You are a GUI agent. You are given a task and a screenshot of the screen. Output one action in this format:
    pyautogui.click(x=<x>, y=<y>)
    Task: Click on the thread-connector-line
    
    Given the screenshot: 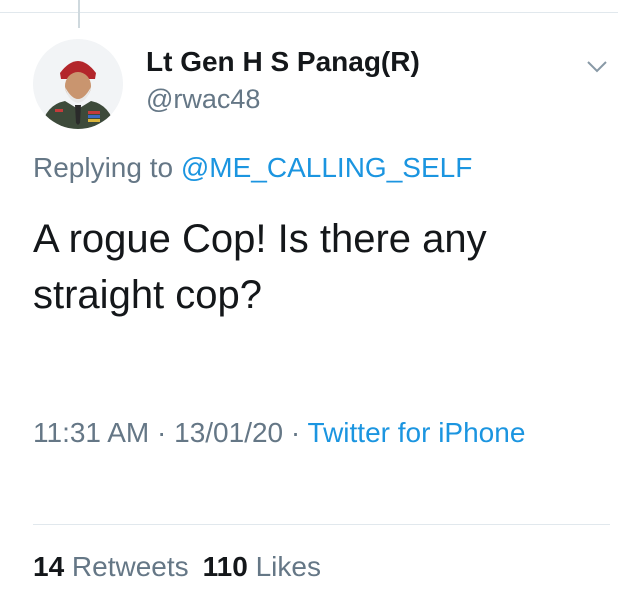 What is the action you would take?
    pyautogui.click(x=79, y=14)
    